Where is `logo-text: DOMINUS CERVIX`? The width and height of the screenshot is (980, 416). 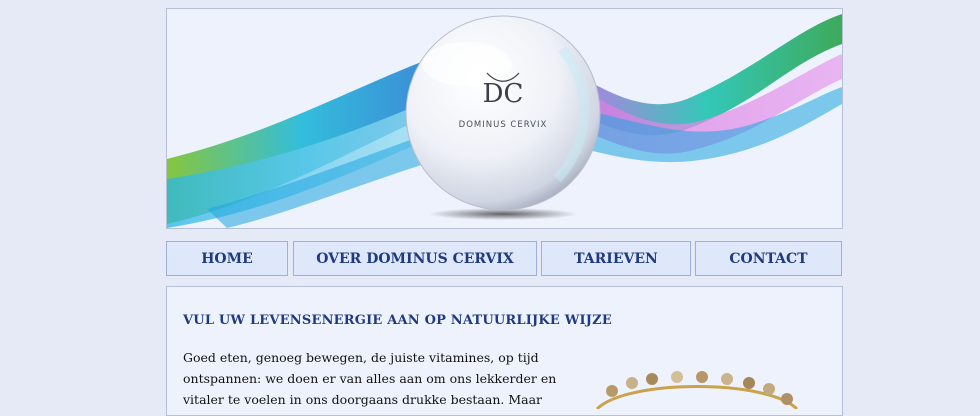
logo-text: DOMINUS CERVIX is located at coordinates (503, 125).